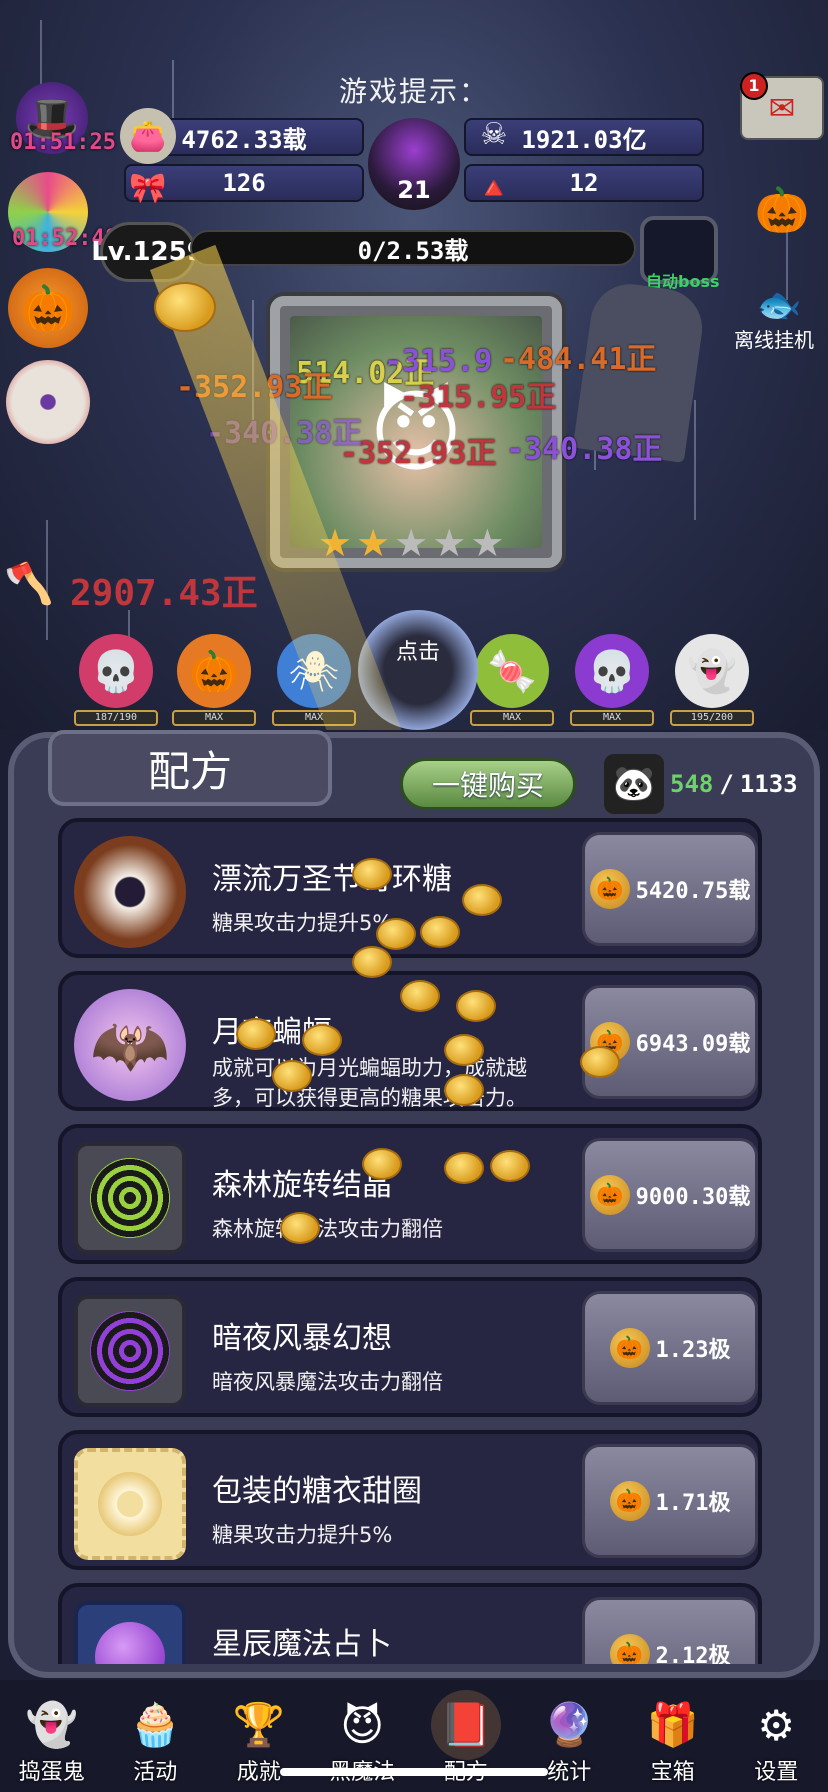 The height and width of the screenshot is (1792, 828). Describe the element at coordinates (494, 134) in the screenshot. I see `skull-potion-icon: ☠` at that location.